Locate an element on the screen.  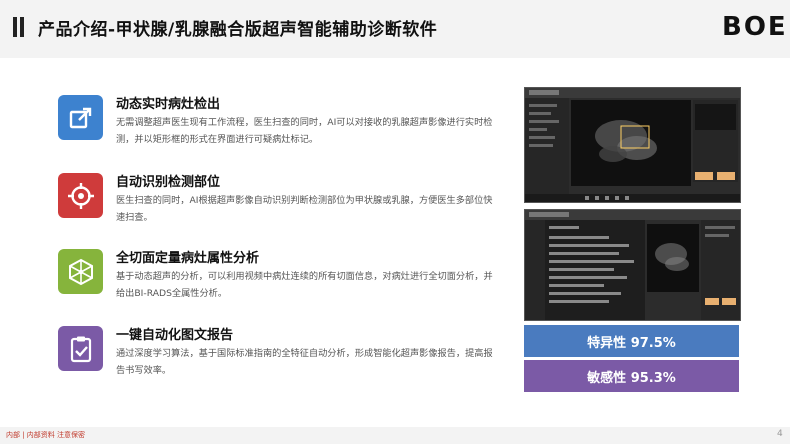
clipboard-check-icon is located at coordinates (80, 348).